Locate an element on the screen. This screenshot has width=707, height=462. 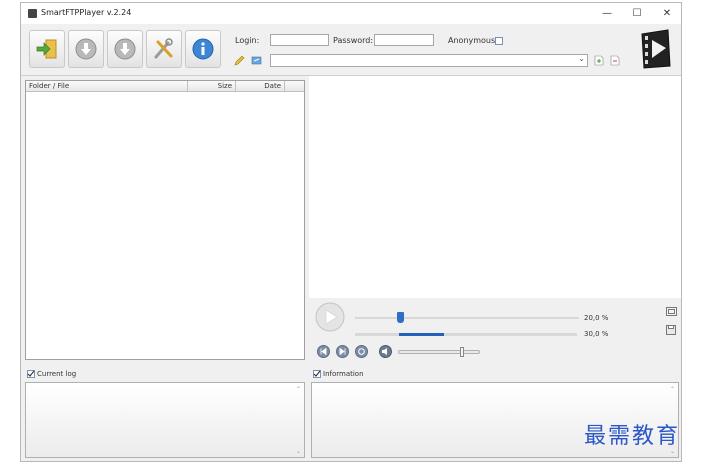
column-header-folder: Folder / File is located at coordinates (107, 86).